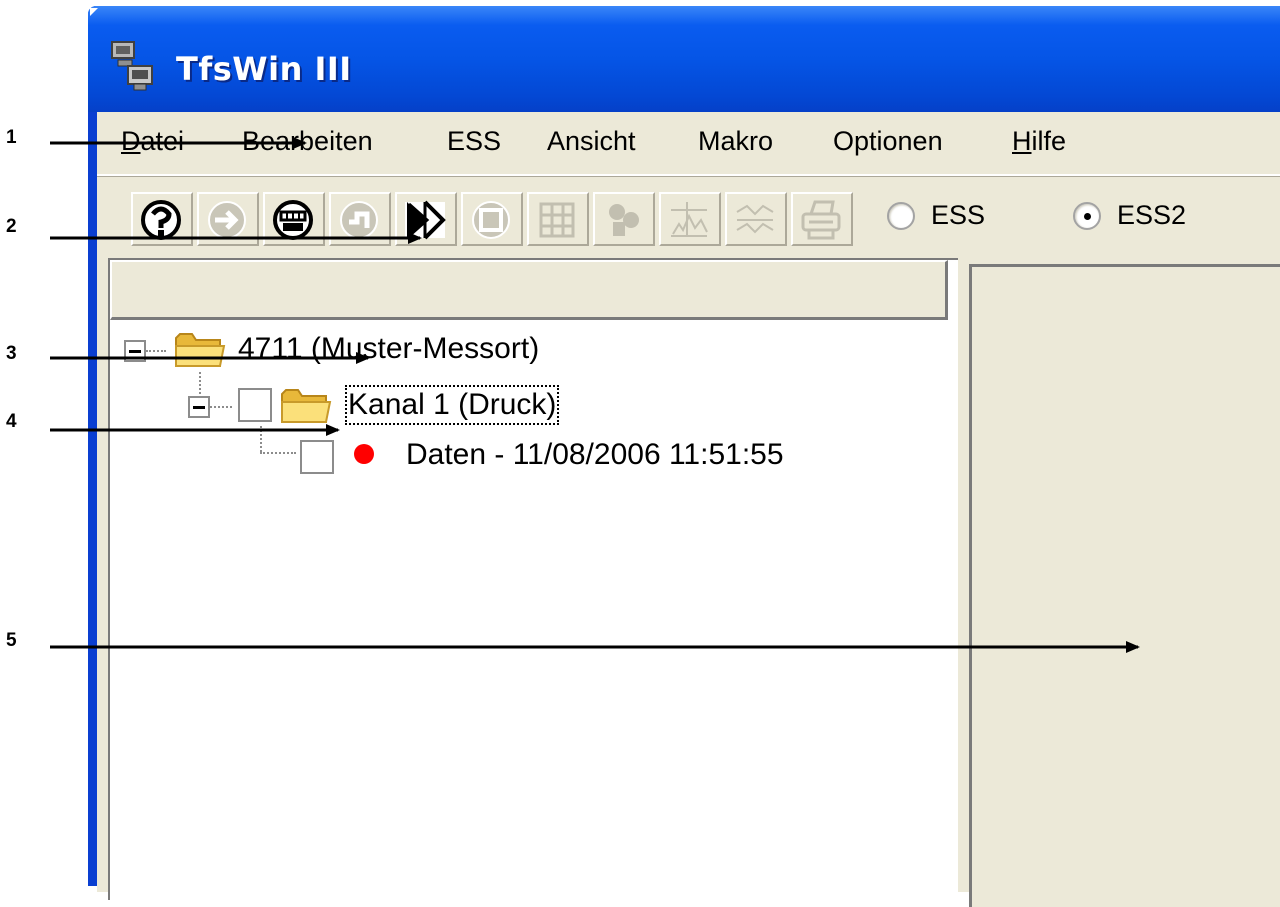 This screenshot has width=1280, height=907. I want to click on menu-datei: Datei, so click(152, 141).